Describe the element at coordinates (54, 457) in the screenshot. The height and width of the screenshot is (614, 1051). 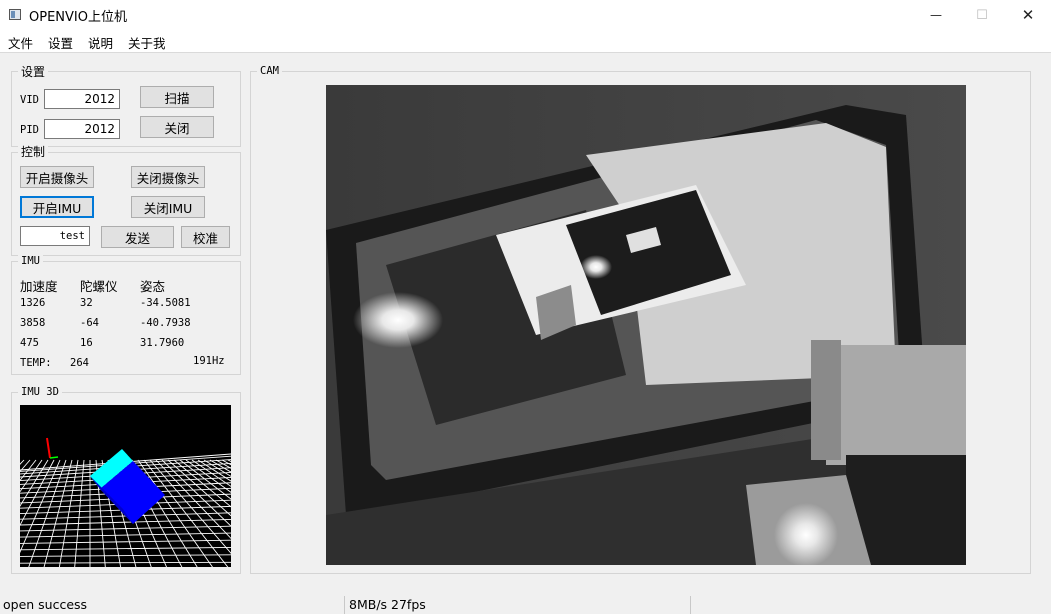
I see `imu-axis-y` at that location.